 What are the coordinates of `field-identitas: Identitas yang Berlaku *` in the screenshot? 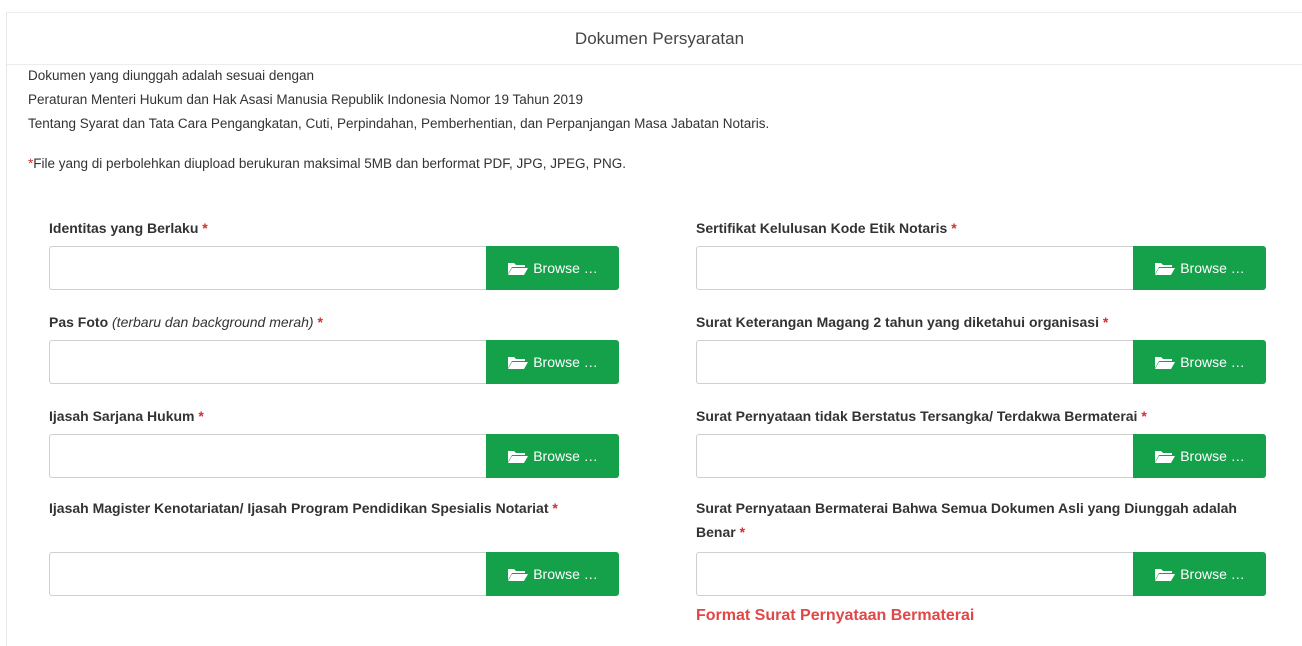 It's located at (334, 228).